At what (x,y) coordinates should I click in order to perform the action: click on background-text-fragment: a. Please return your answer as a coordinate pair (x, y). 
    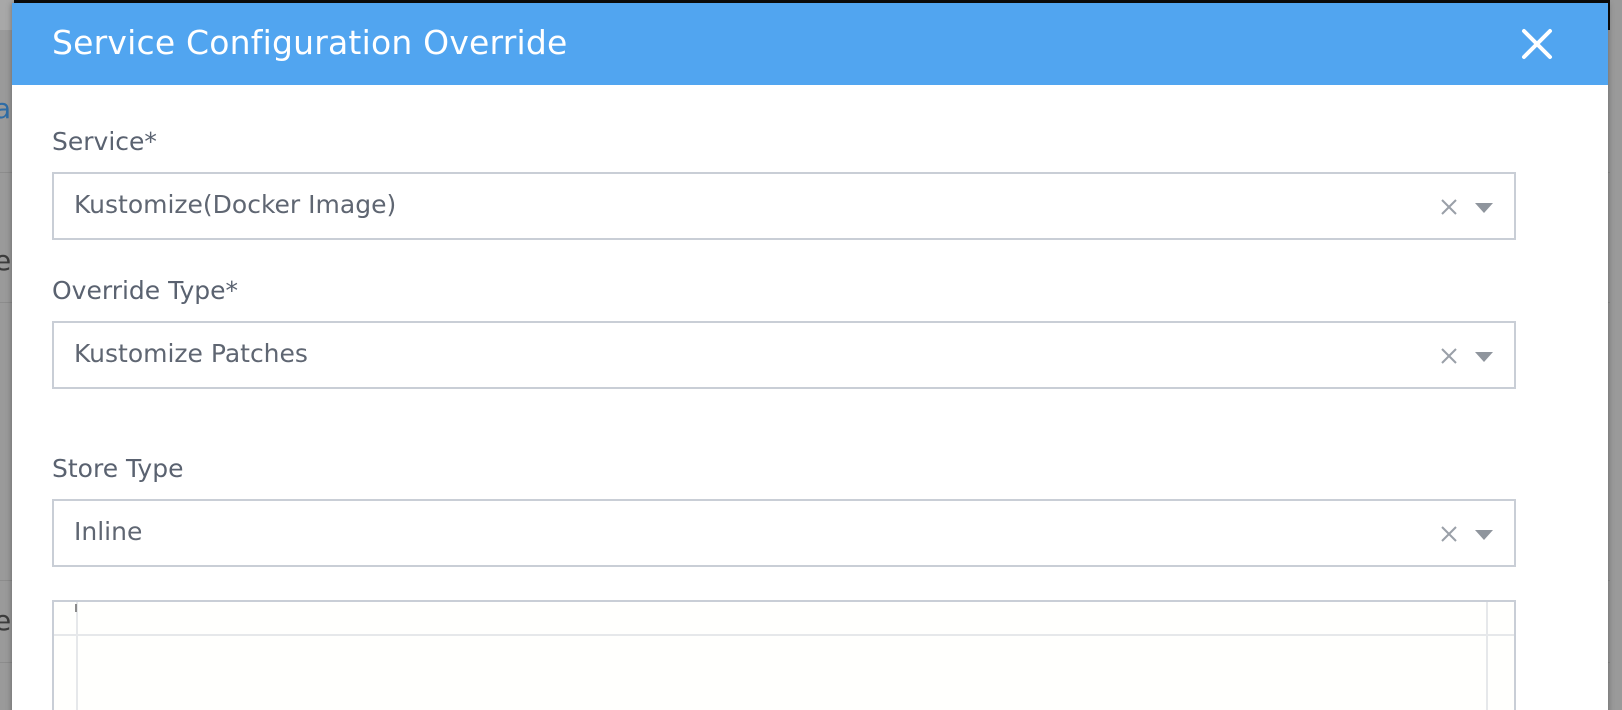
    Looking at the image, I should click on (6, 108).